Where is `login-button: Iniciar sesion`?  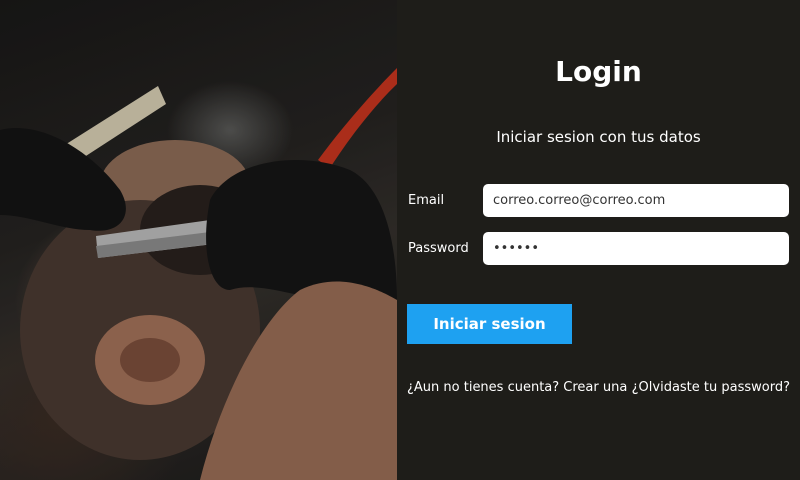 login-button: Iniciar sesion is located at coordinates (489, 324).